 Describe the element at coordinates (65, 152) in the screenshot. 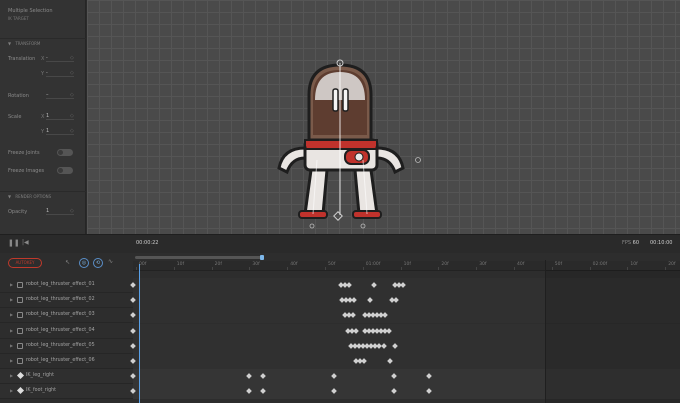

I see `freeze-joints-toggle` at that location.